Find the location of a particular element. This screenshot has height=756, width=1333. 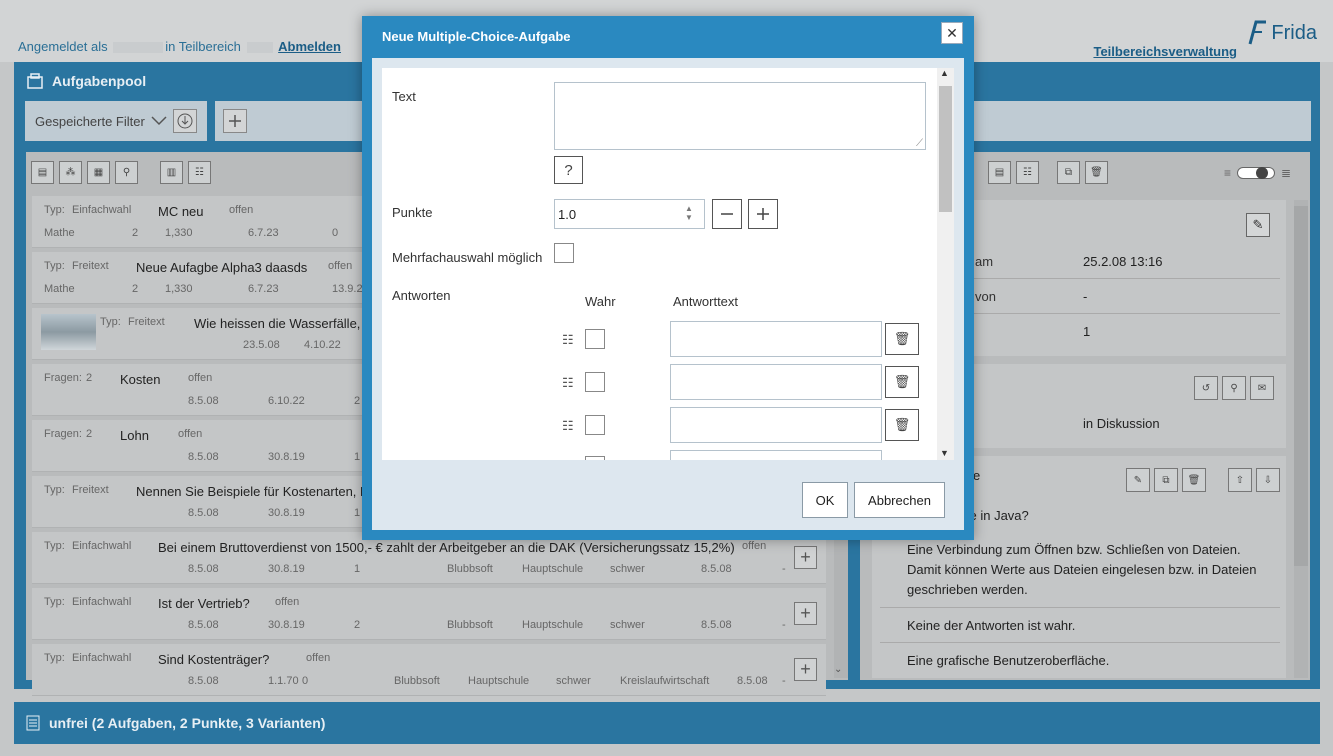

dialog-scroll-thumb is located at coordinates (945, 149).